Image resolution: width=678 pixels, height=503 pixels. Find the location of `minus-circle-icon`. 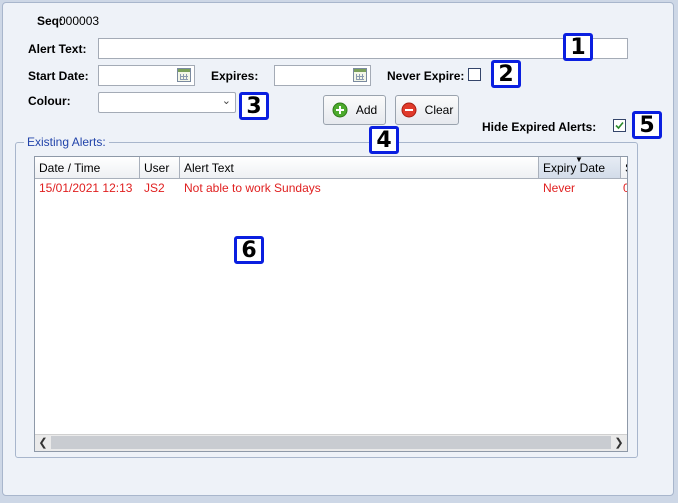

minus-circle-icon is located at coordinates (409, 110).